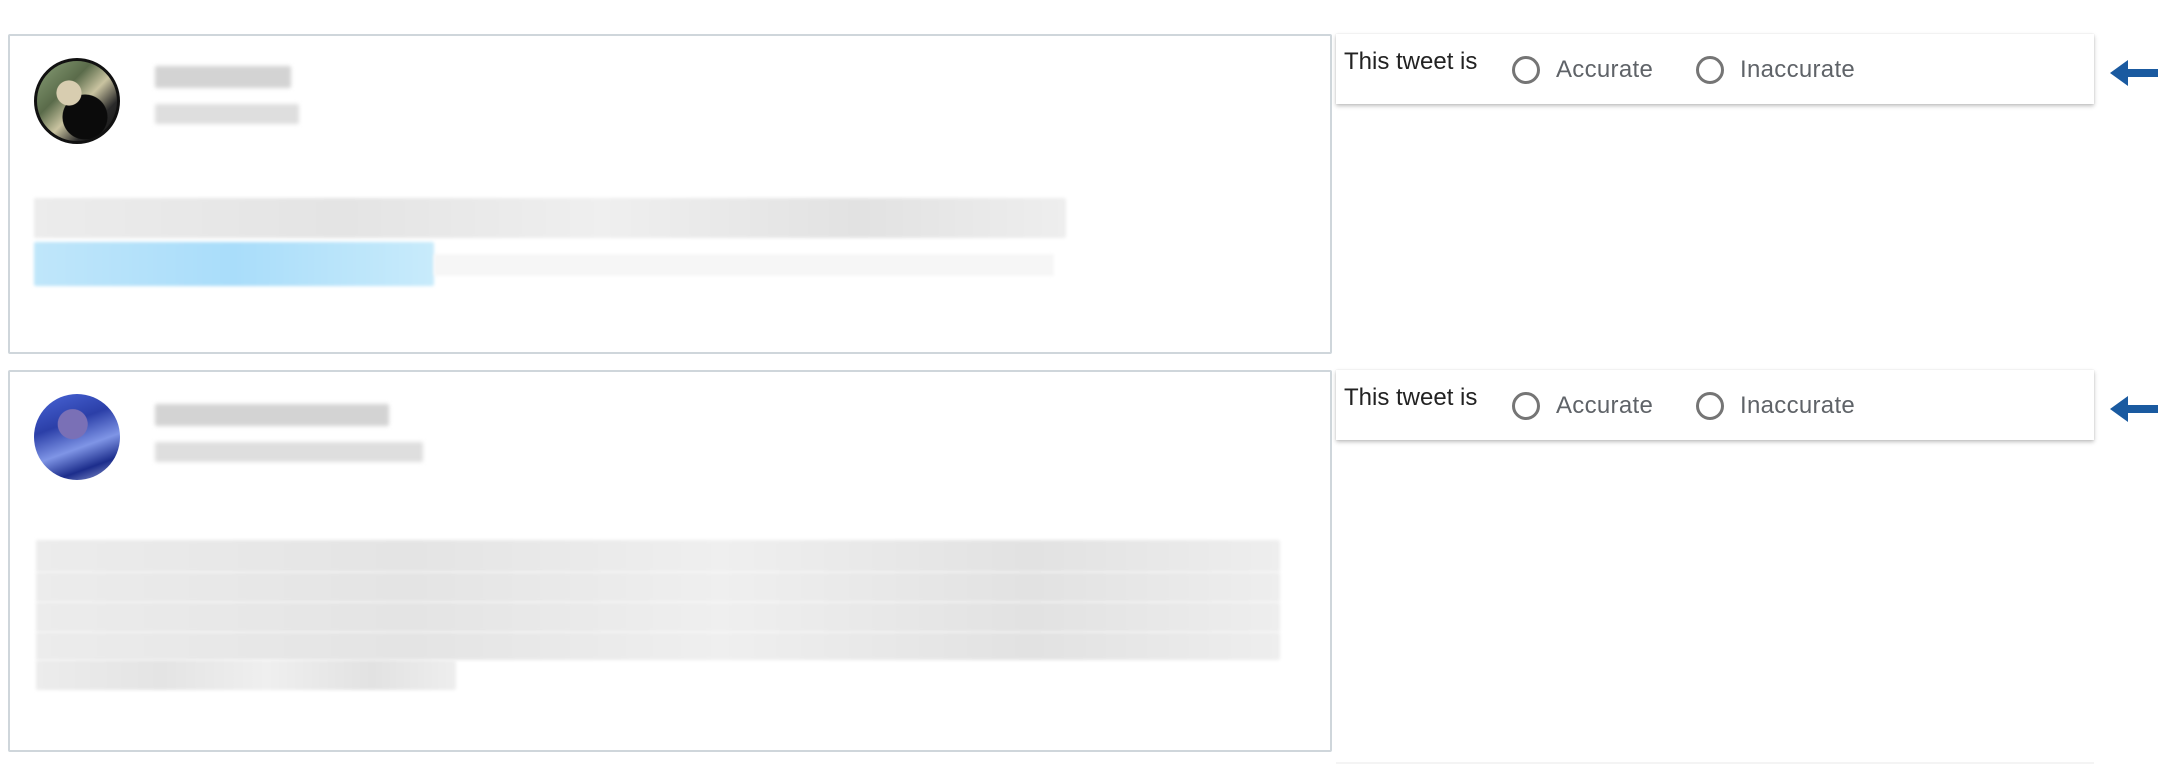  I want to click on tweet-link-redacted, so click(234, 264).